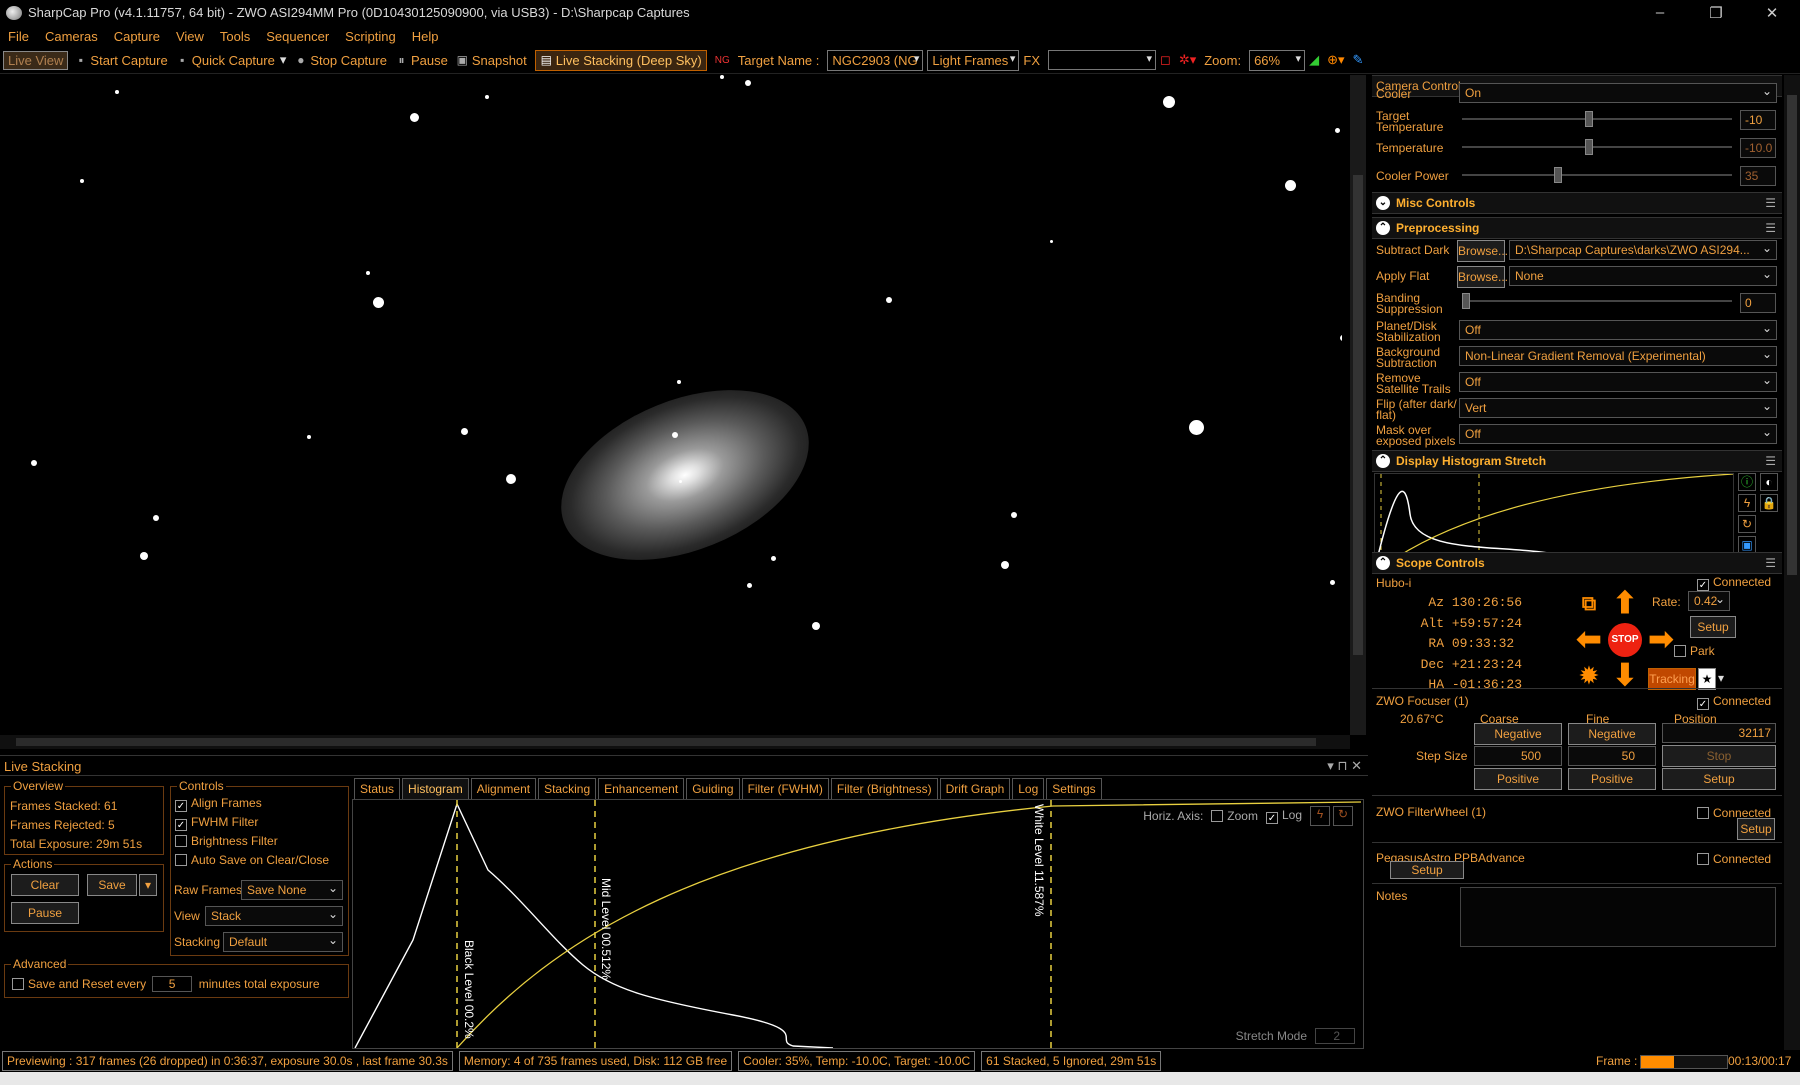 The width and height of the screenshot is (1800, 1085). Describe the element at coordinates (1660, 12) in the screenshot. I see `minimize-button: –` at that location.